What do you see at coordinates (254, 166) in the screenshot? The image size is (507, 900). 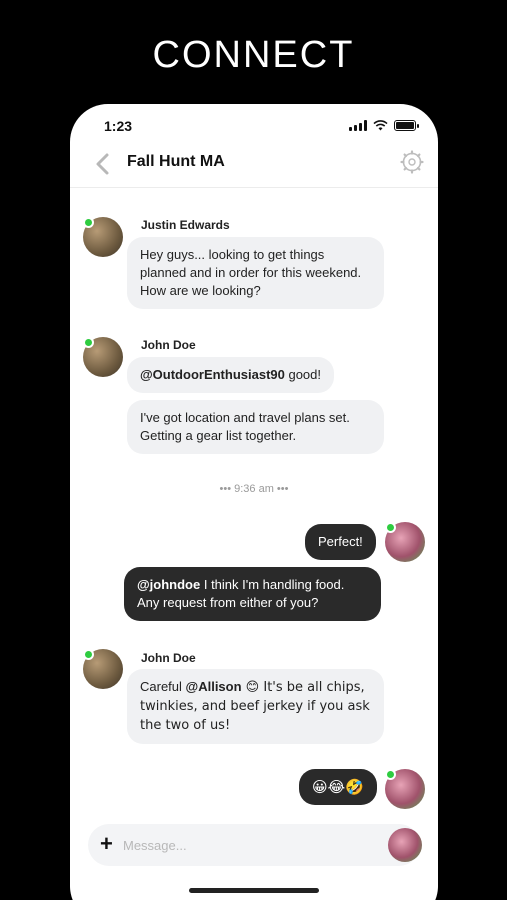 I see `nav-bar: Fall Hunt MA` at bounding box center [254, 166].